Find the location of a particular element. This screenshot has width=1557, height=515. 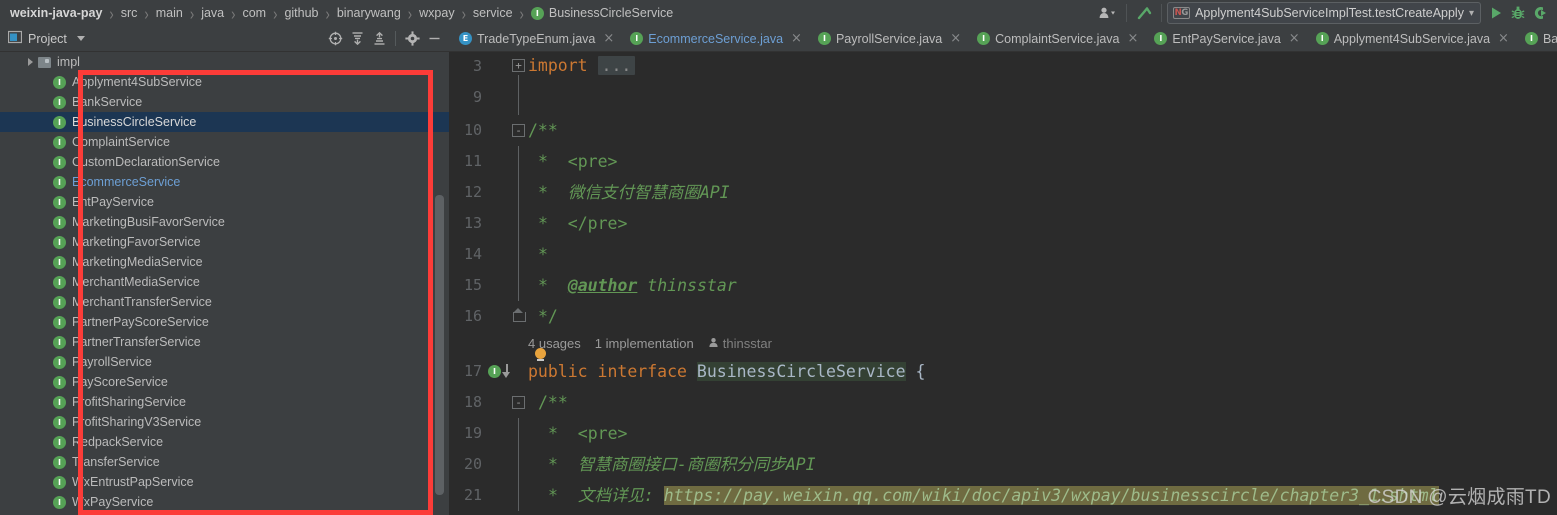

breadcrumb-item-src: src is located at coordinates (129, 13).